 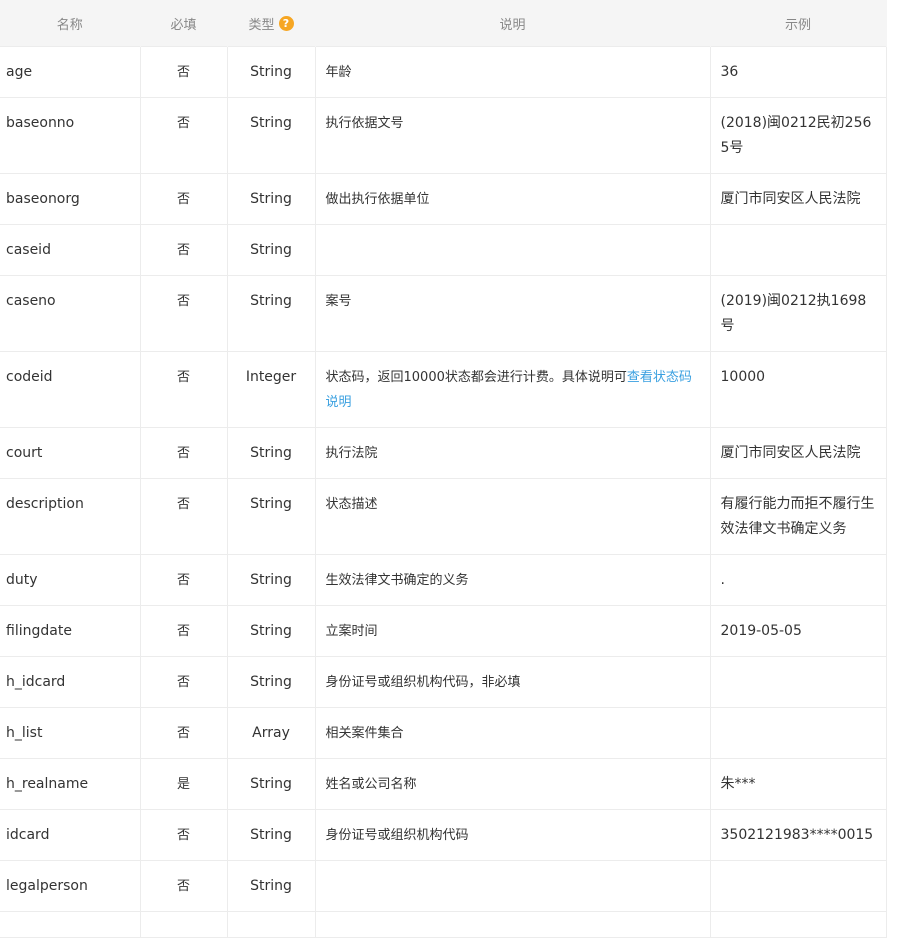 I want to click on column-header-required: 必填, so click(x=184, y=23).